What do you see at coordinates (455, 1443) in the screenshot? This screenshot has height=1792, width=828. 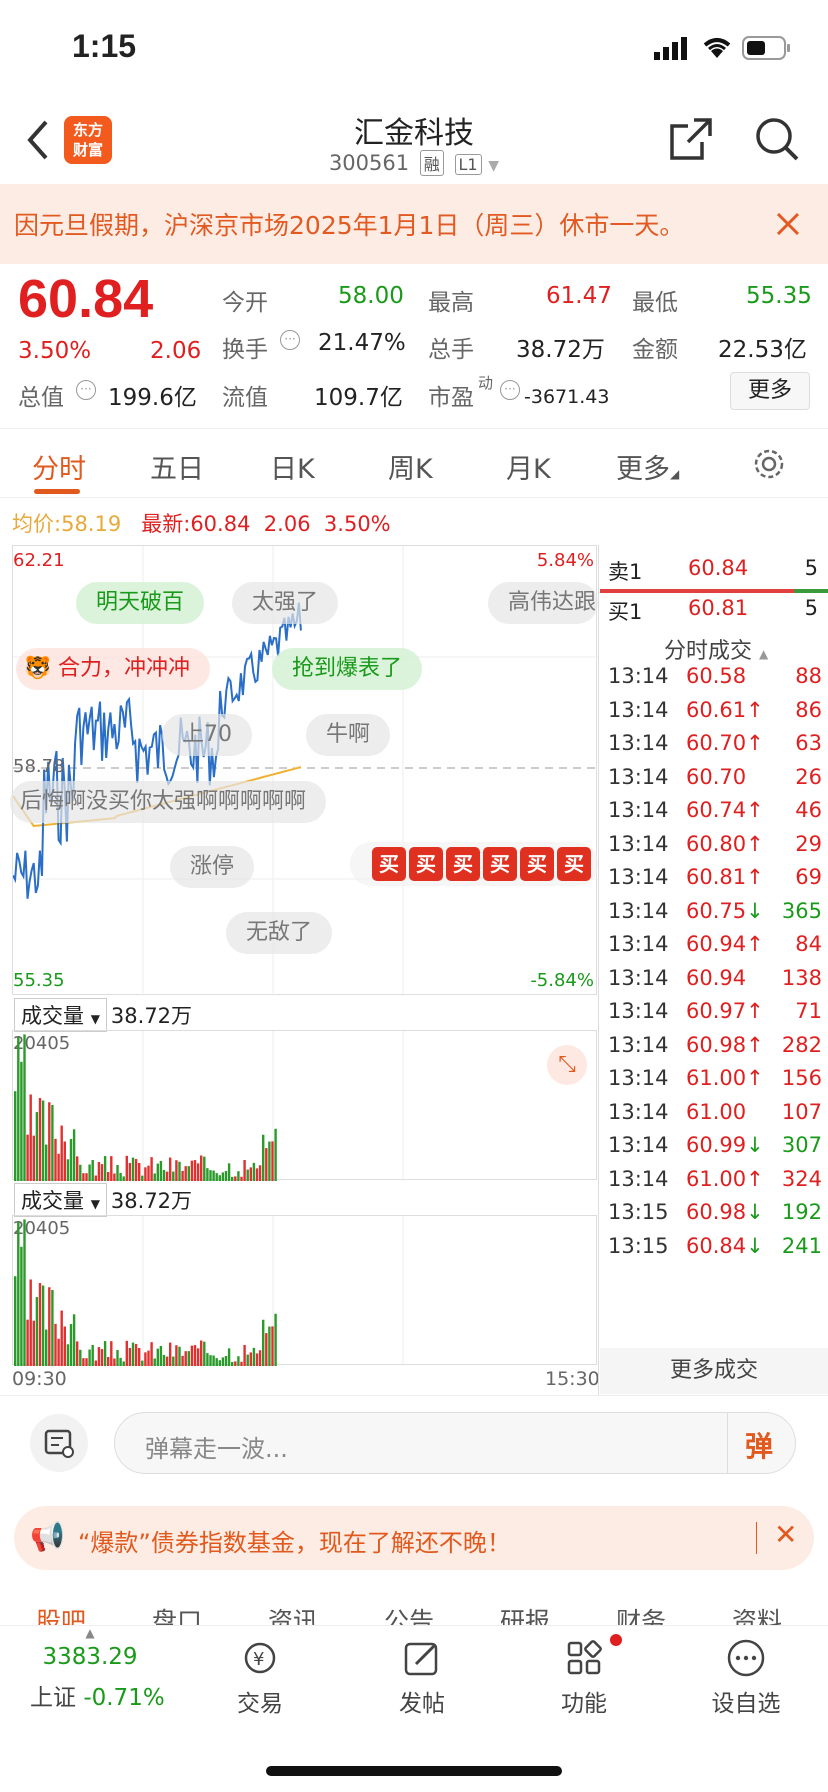 I see `danmu-input: 弹幕走一波... 弹` at bounding box center [455, 1443].